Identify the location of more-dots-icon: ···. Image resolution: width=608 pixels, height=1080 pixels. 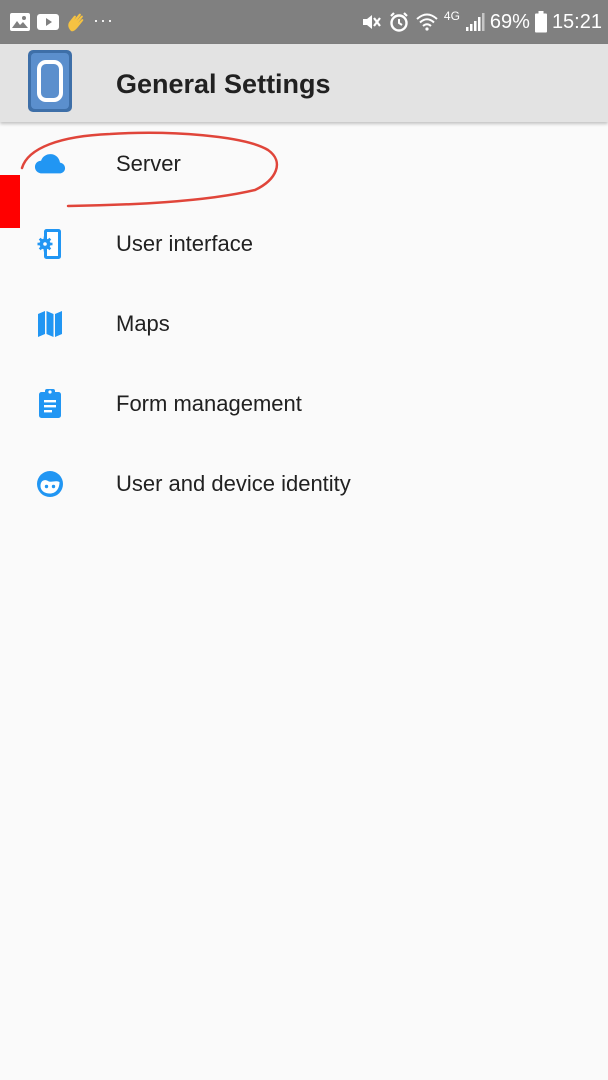
(103, 20).